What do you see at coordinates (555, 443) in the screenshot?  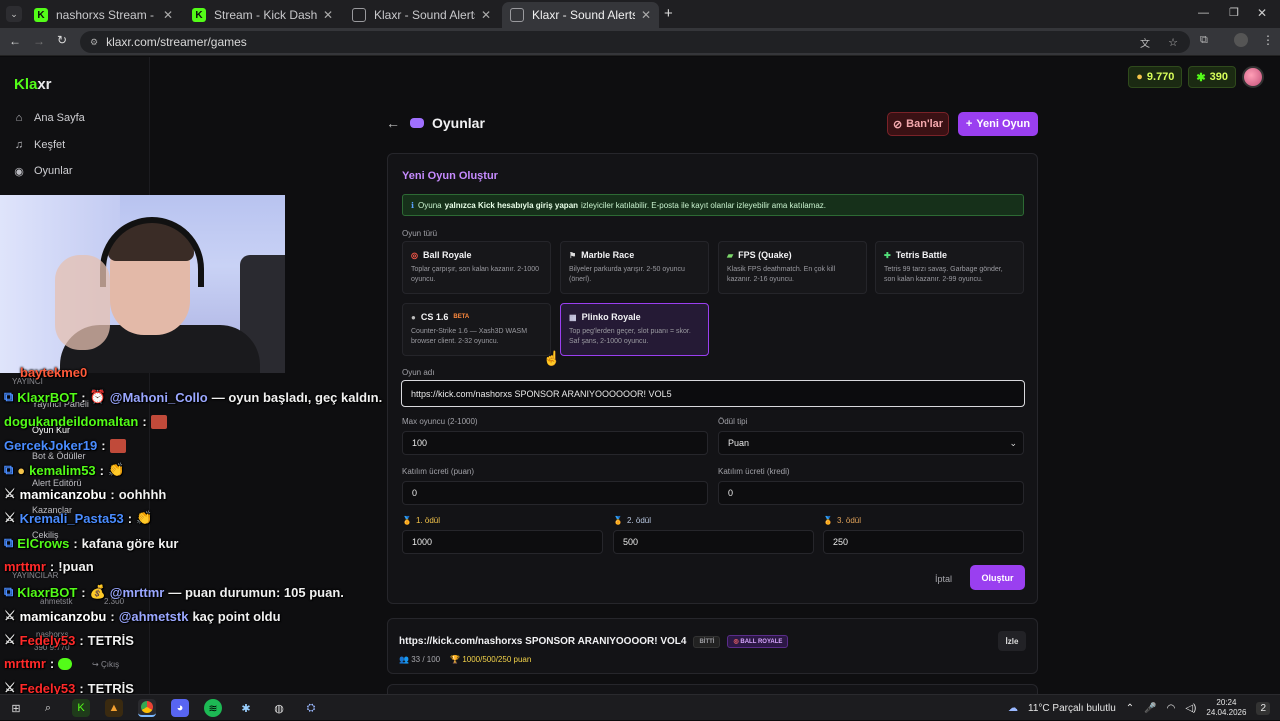 I see `max-players-input: 100` at bounding box center [555, 443].